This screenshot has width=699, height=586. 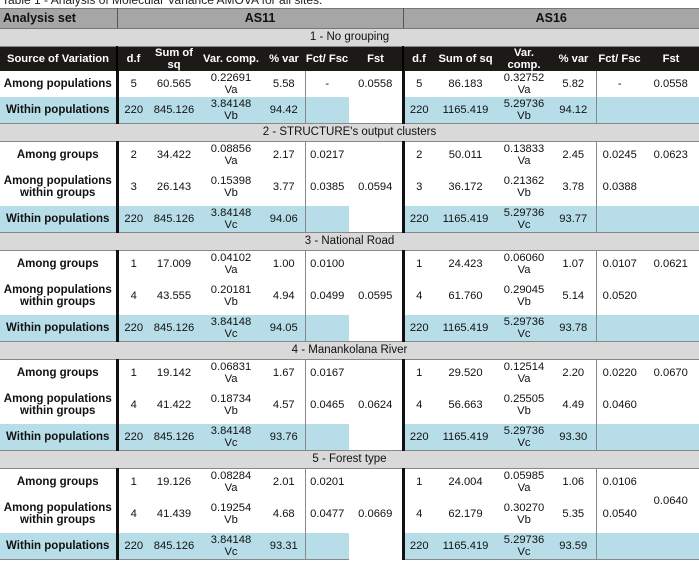 What do you see at coordinates (174, 514) in the screenshot?
I see `as11-sum-of-sq: 41.439` at bounding box center [174, 514].